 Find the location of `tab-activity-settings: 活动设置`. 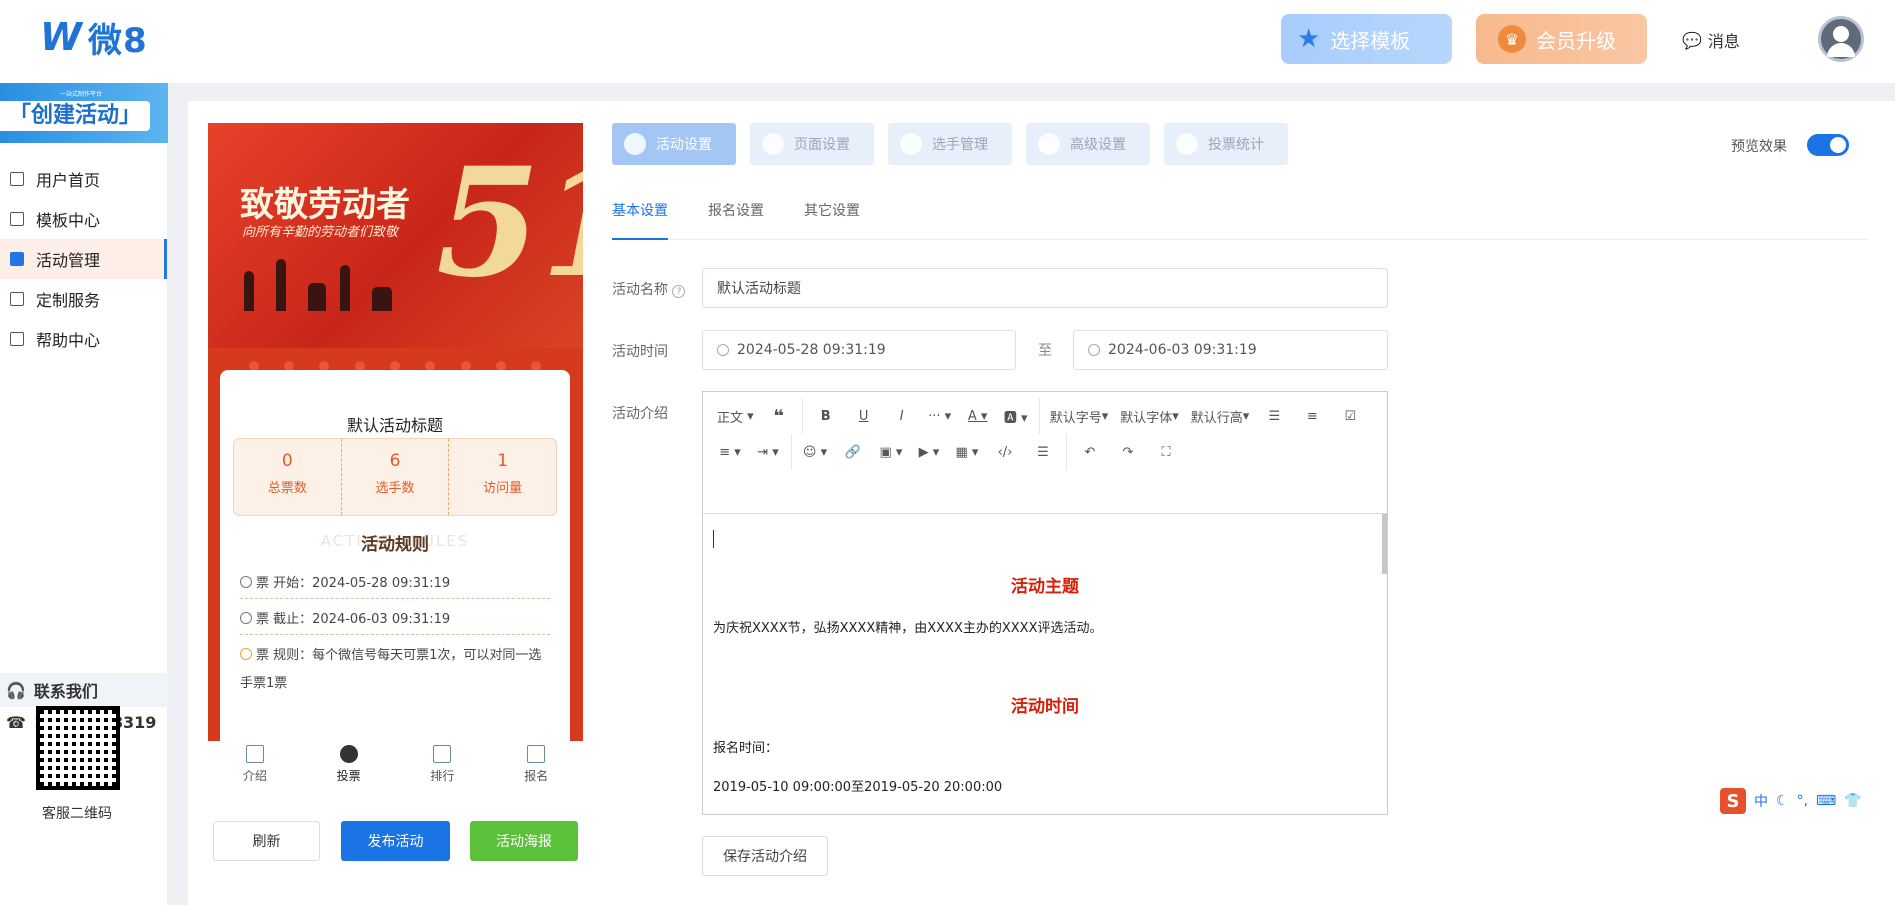

tab-activity-settings: 活动设置 is located at coordinates (674, 144).